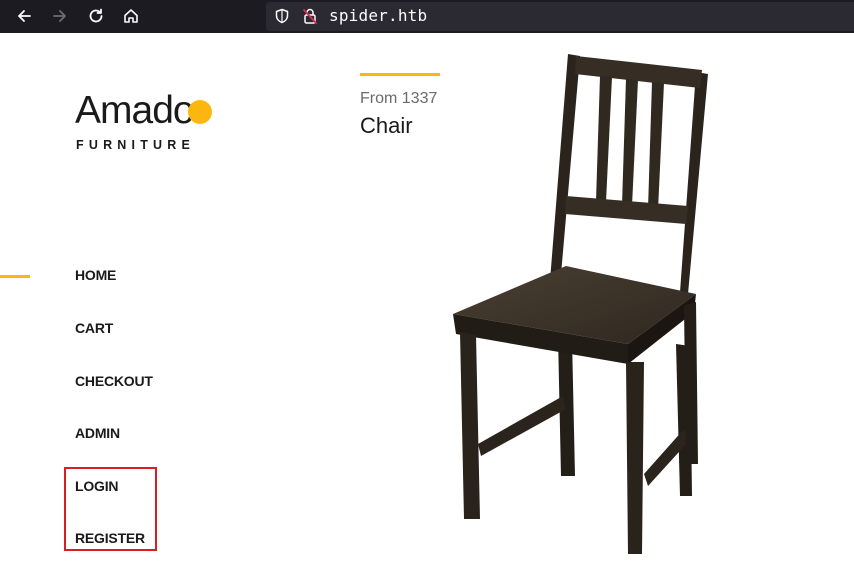 Image resolution: width=854 pixels, height=561 pixels. Describe the element at coordinates (97, 433) in the screenshot. I see `nav-item-admin: ADMIN` at that location.